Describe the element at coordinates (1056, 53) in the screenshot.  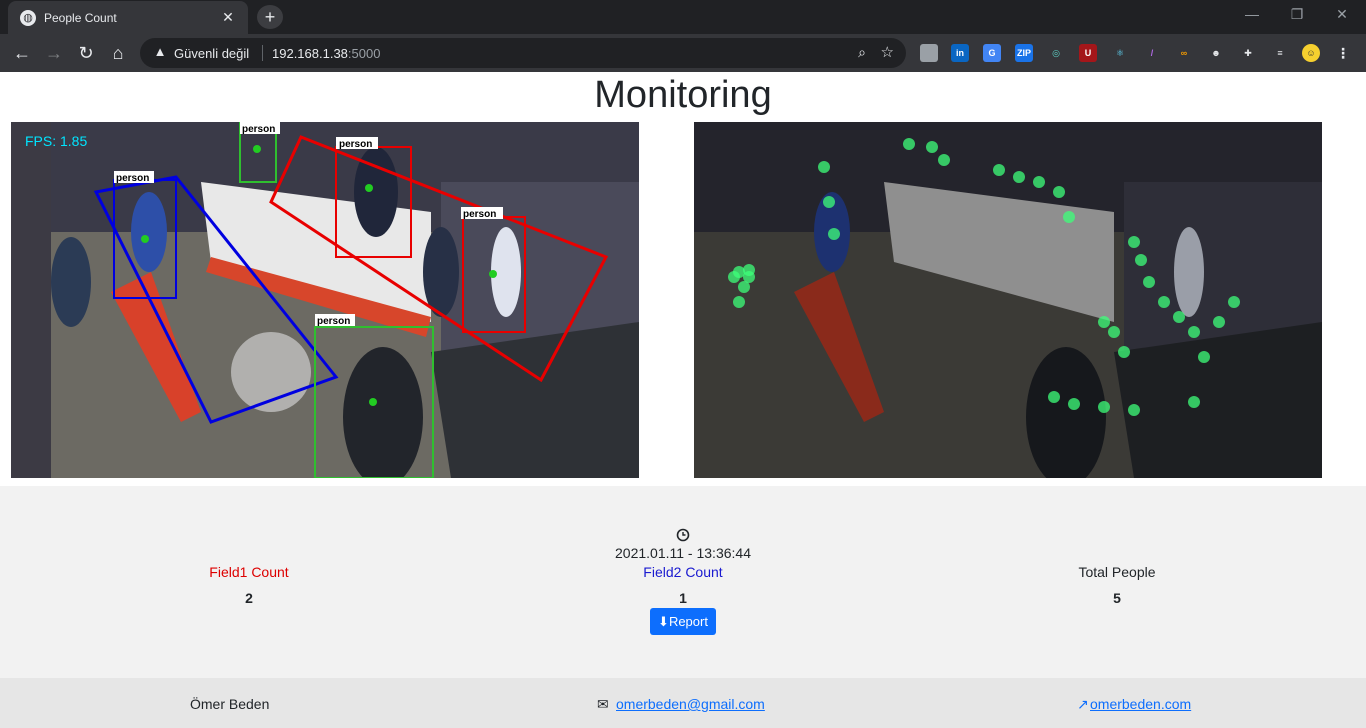
I see `vpn-icon: ◎` at that location.